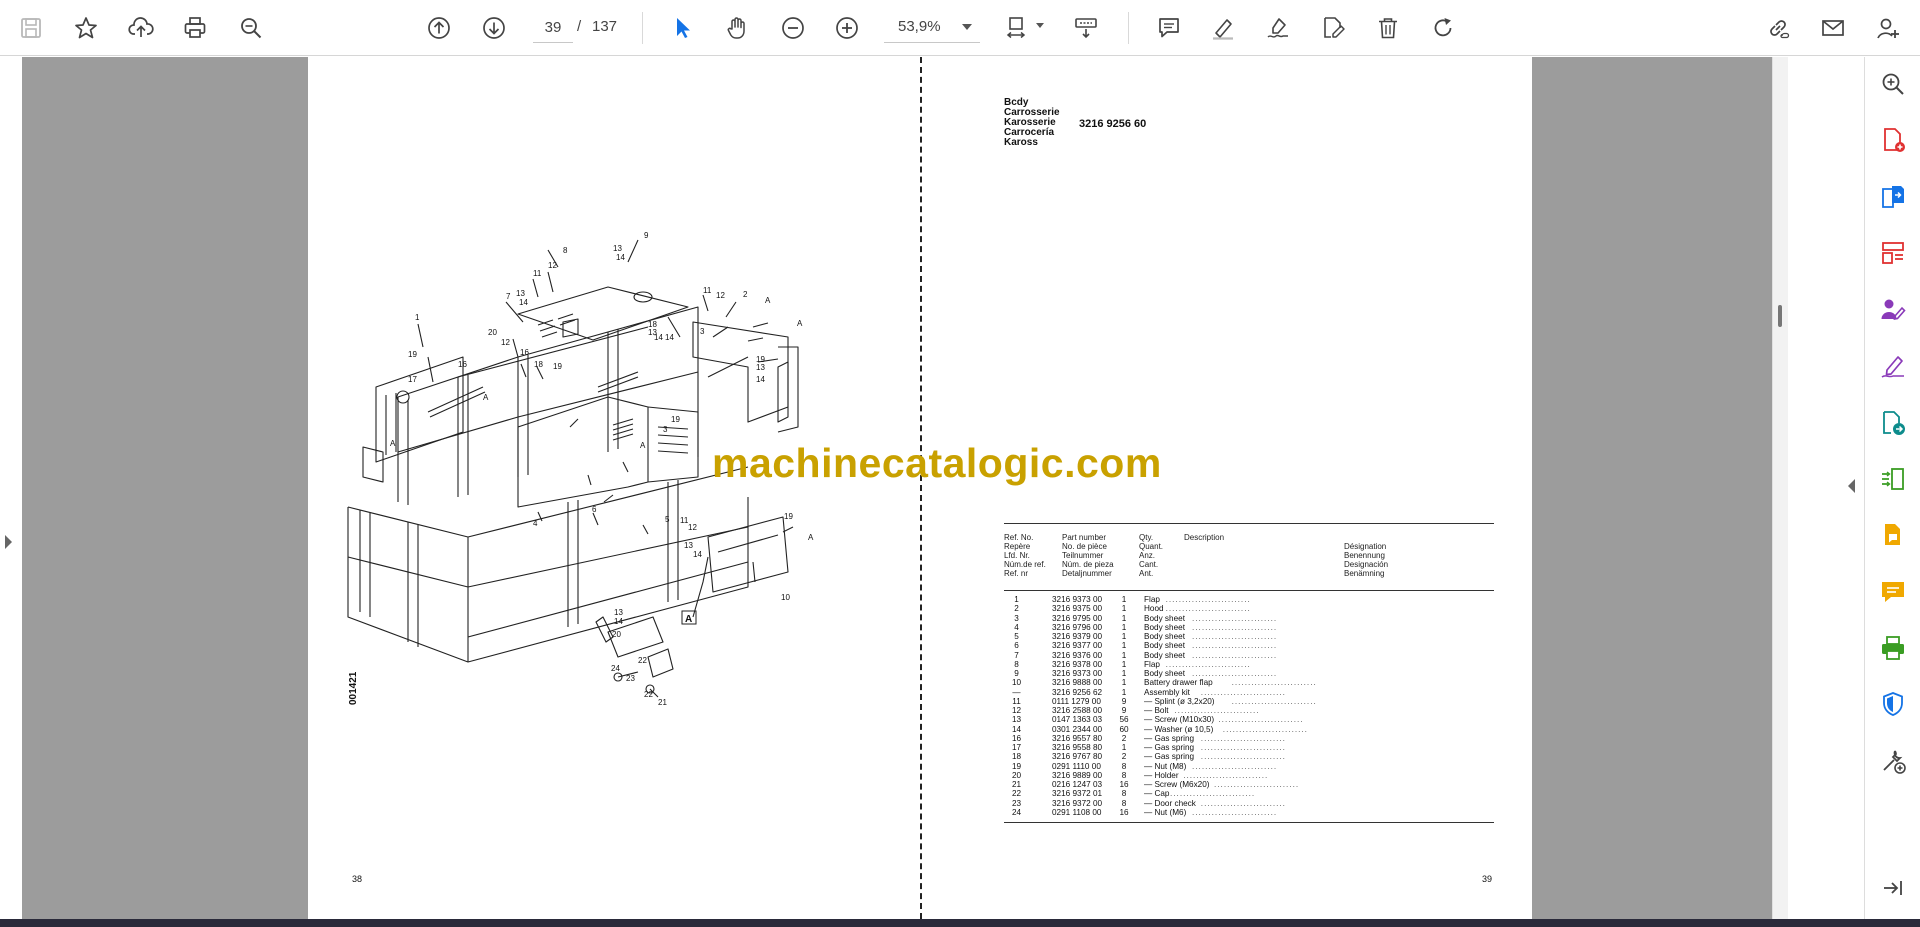 Image resolution: width=1920 pixels, height=927 pixels. I want to click on sign-icon, so click(1278, 28).